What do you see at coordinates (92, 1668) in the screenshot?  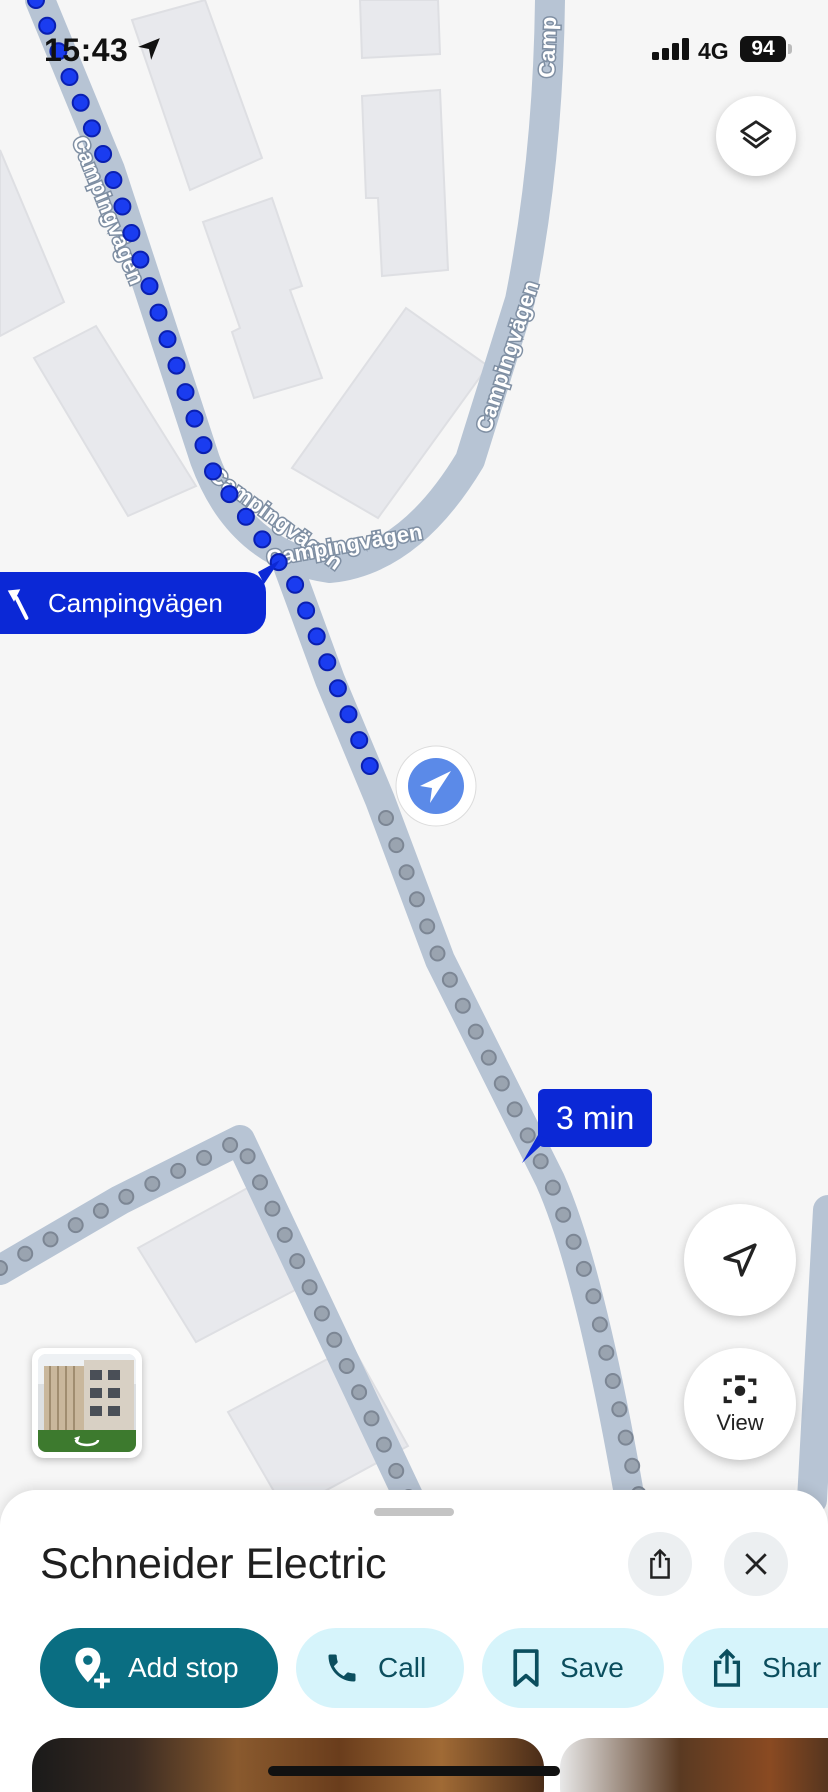 I see `add-location-icon` at bounding box center [92, 1668].